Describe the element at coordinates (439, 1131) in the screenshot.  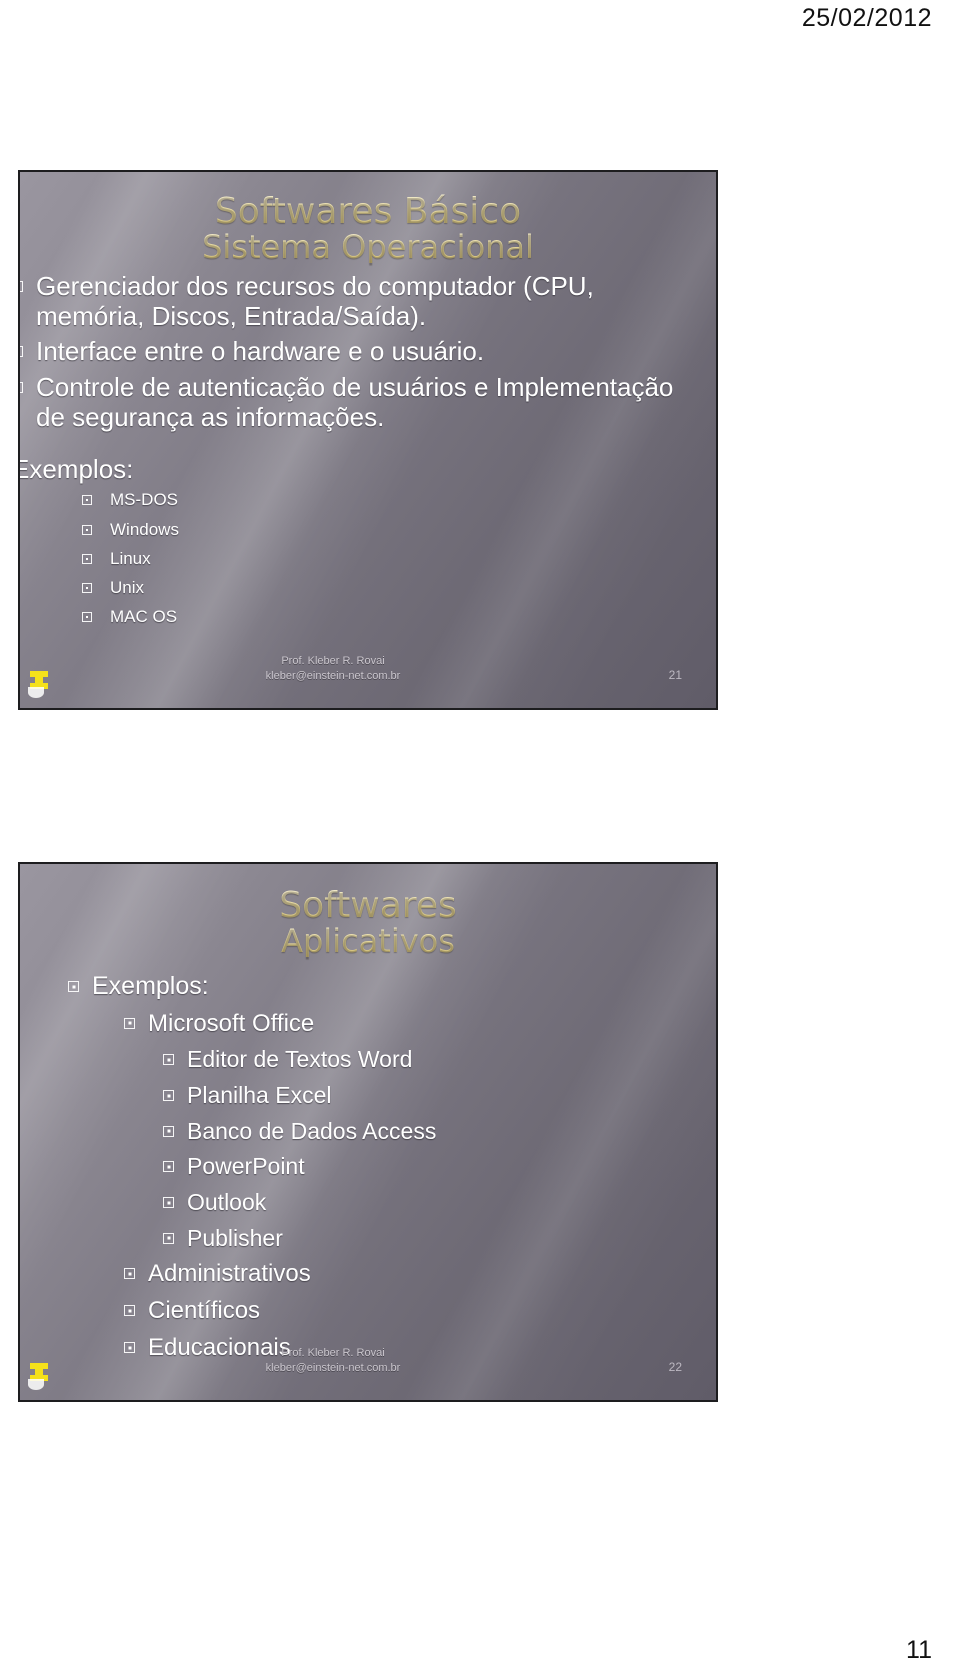
I see `bullet-item: Banco de Dados Access` at that location.